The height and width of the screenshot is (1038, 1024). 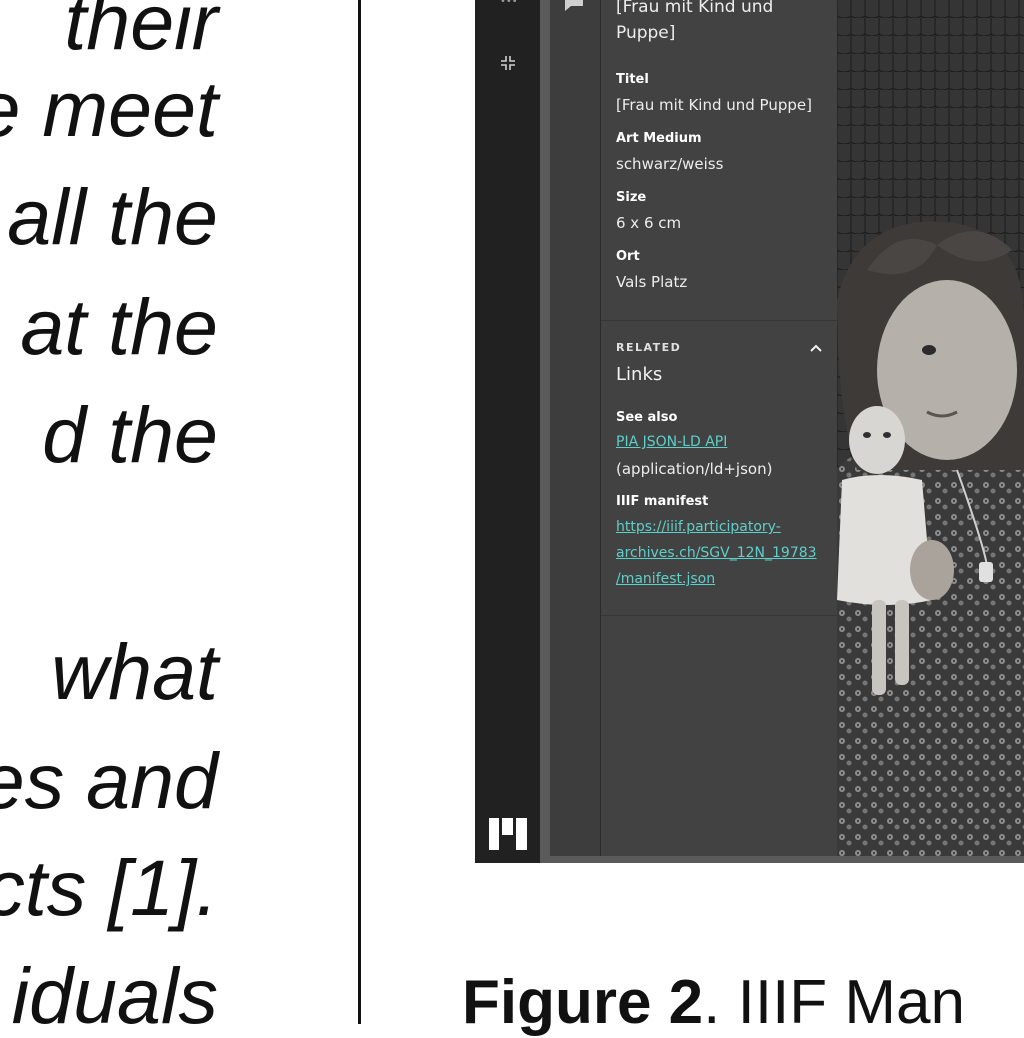 I want to click on mirador-logo-icon, so click(x=508, y=834).